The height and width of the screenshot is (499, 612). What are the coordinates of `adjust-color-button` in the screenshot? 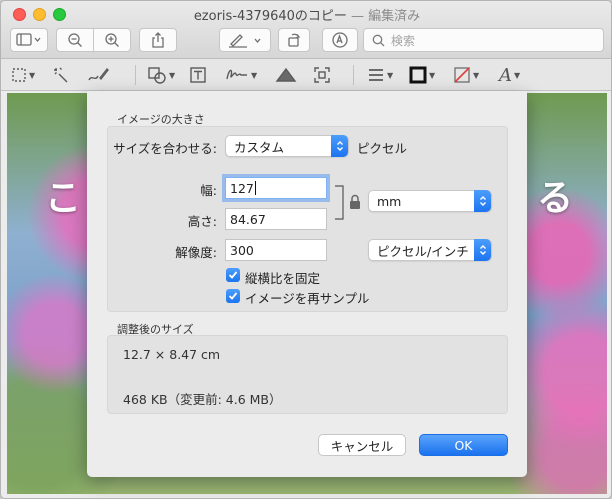 It's located at (286, 75).